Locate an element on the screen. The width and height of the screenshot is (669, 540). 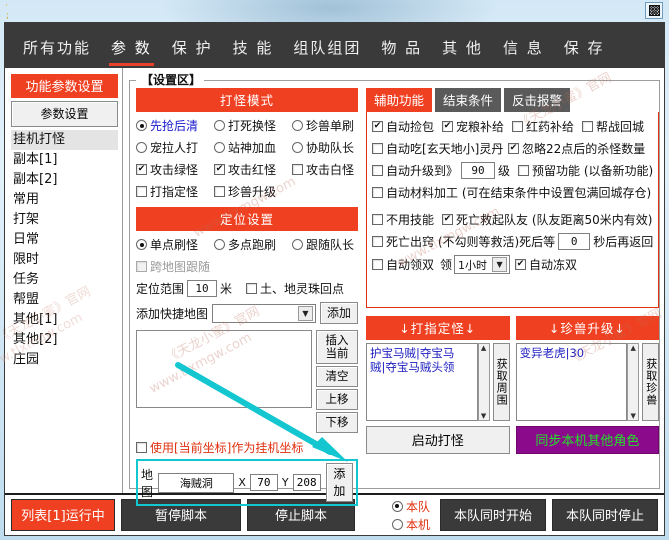
sidebar-item-guild: 帮盟 is located at coordinates (64, 300).